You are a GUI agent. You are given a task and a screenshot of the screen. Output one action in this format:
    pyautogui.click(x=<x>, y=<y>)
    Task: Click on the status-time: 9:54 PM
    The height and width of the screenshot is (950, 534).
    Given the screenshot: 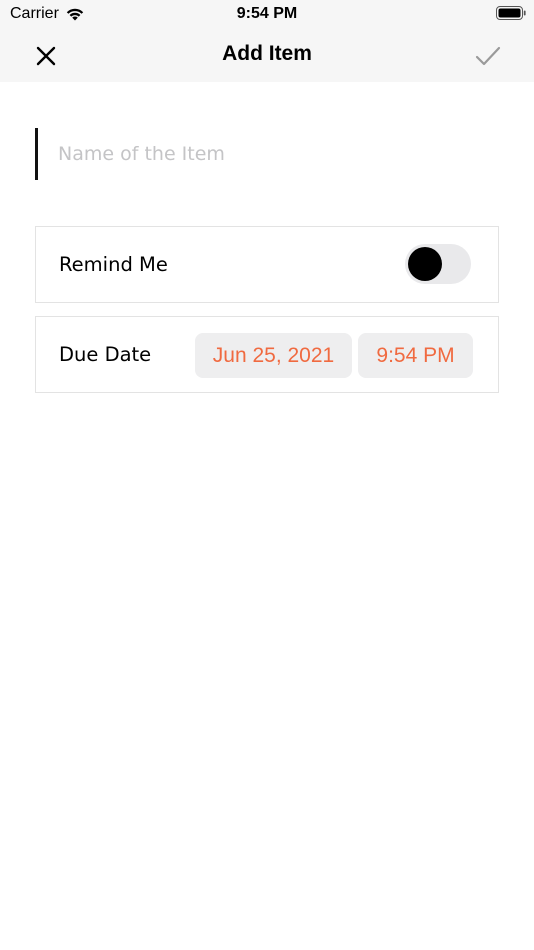 What is the action you would take?
    pyautogui.click(x=267, y=13)
    